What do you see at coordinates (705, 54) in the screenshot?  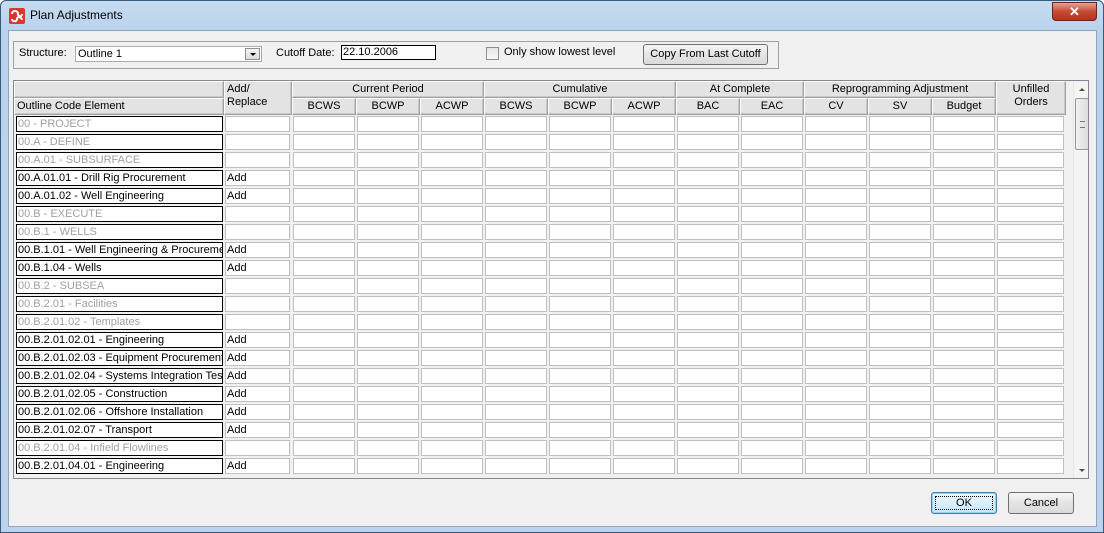 I see `copy-from-last-cutoff-button: Copy From Last Cutoff` at bounding box center [705, 54].